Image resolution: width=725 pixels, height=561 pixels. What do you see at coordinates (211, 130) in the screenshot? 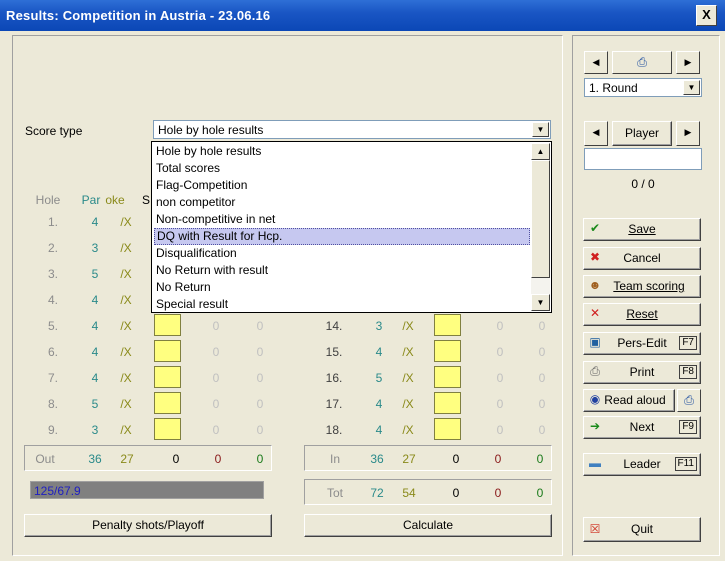
I see `score-type-value: Hole by hole results` at bounding box center [211, 130].